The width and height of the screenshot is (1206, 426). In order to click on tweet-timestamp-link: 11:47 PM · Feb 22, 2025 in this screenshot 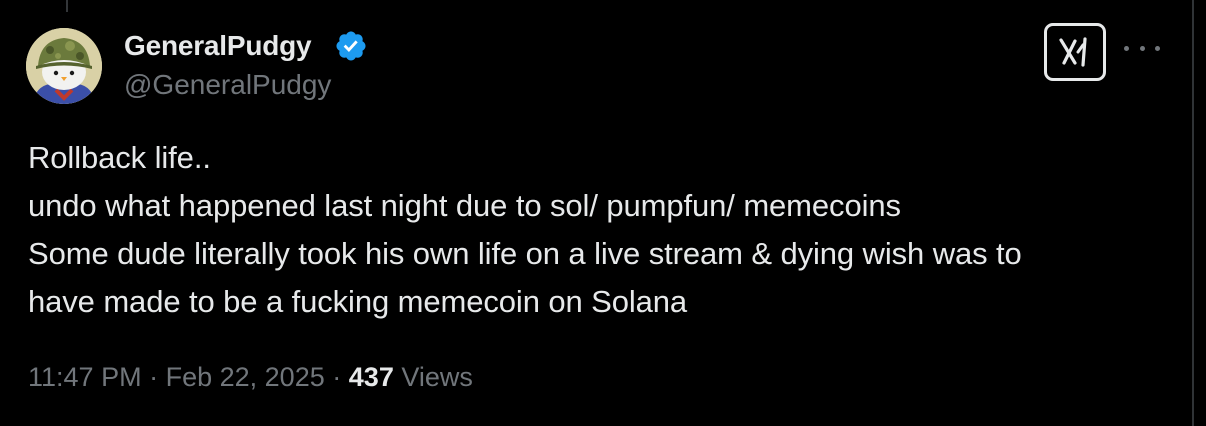, I will do `click(176, 377)`.